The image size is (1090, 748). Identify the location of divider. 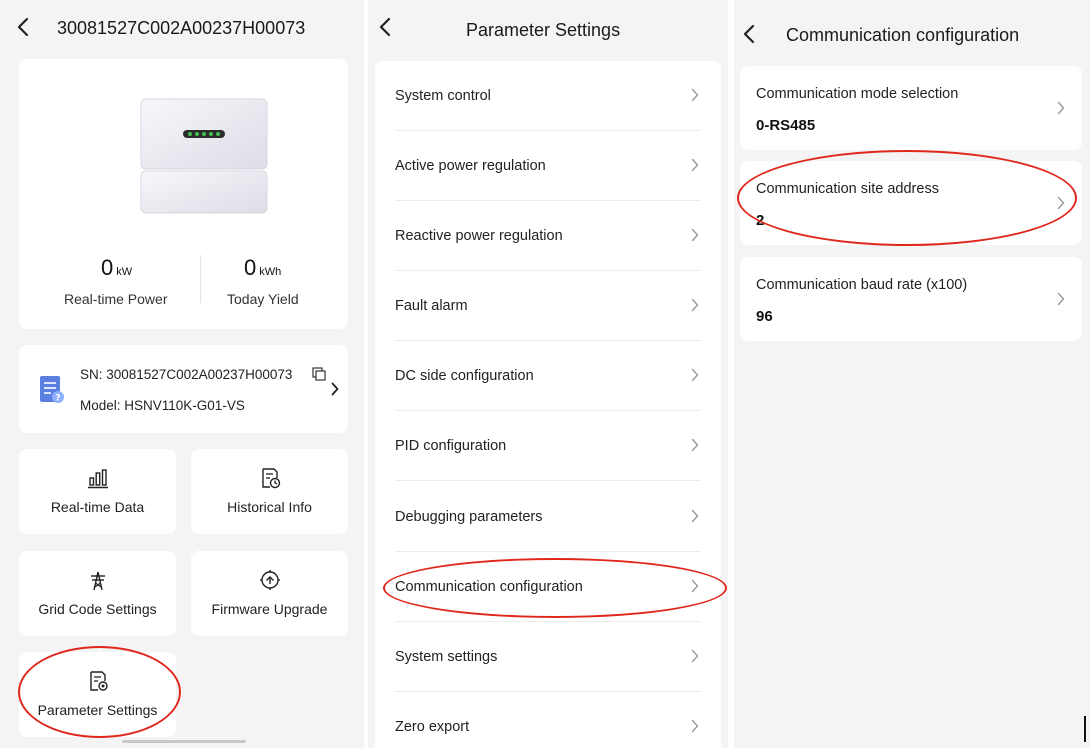
(548, 480).